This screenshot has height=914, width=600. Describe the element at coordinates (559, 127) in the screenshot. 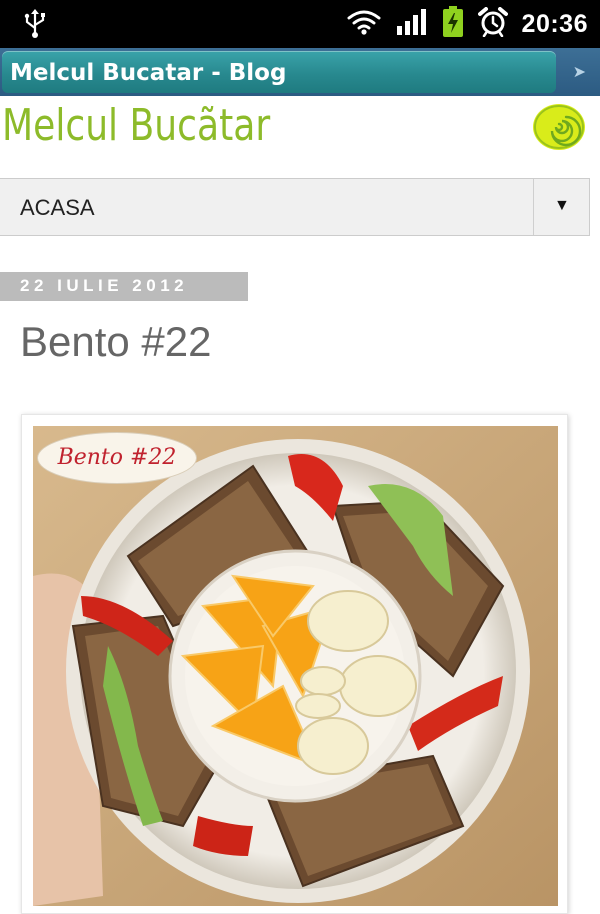

I see `snail-logo-icon` at that location.